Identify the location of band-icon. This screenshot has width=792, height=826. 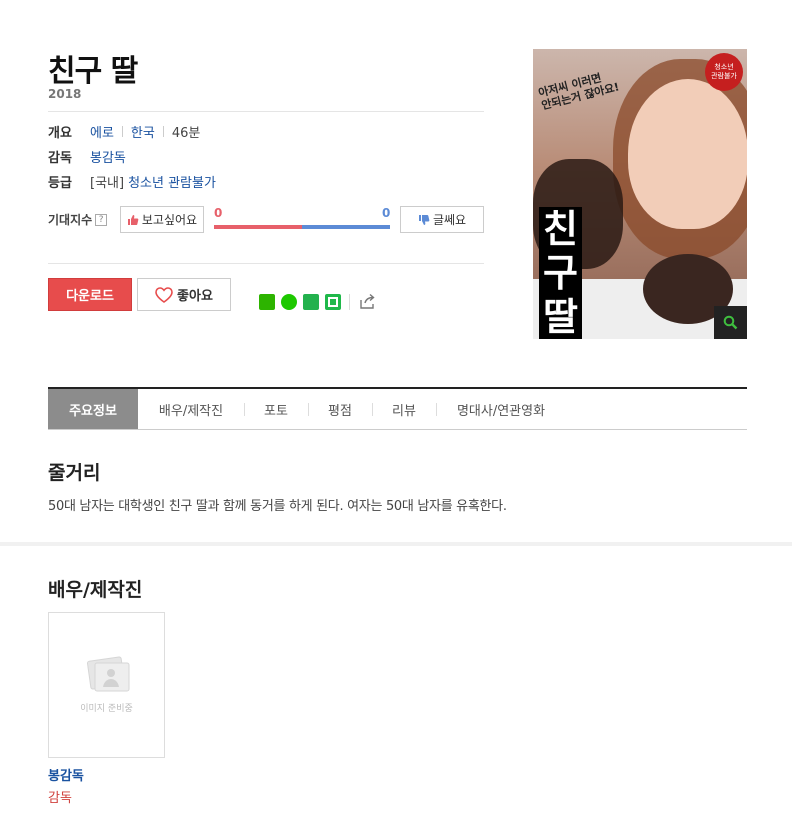
(333, 302).